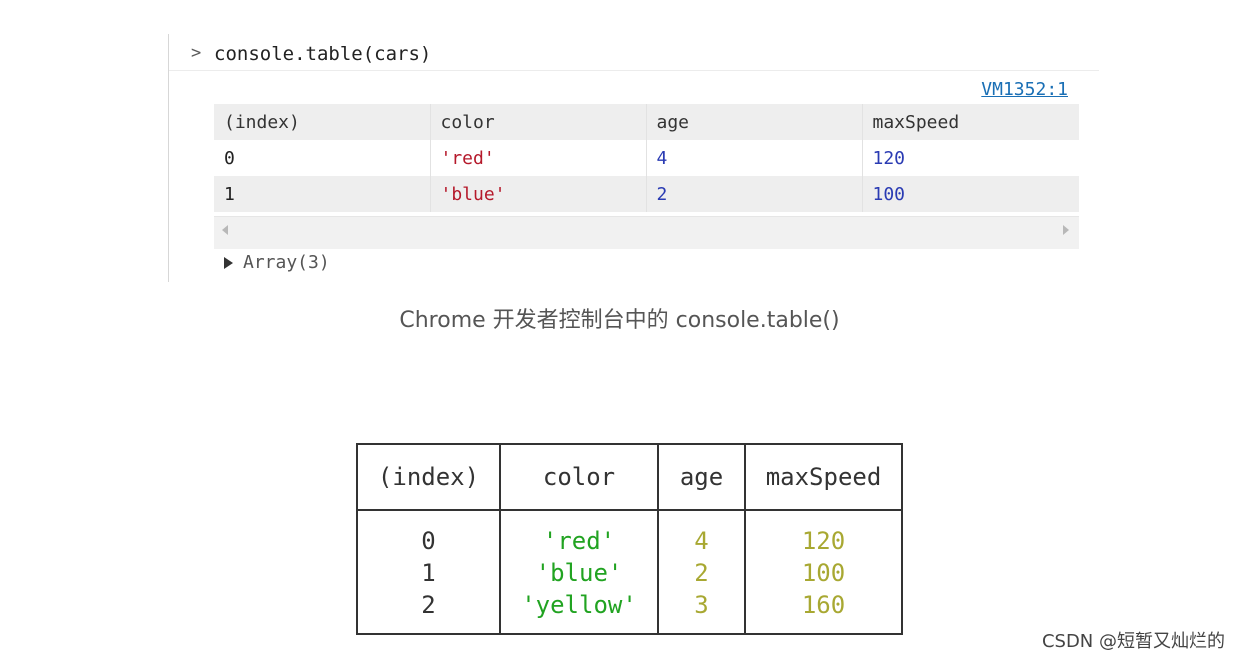 The image size is (1239, 661). I want to click on expand-triangle-icon, so click(228, 262).